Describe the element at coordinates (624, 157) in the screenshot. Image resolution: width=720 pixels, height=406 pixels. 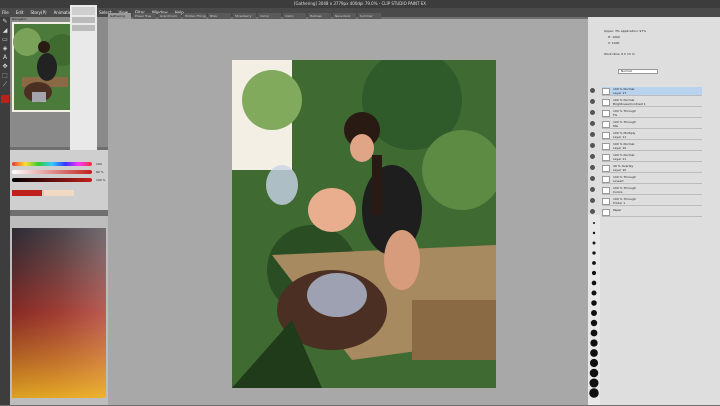
I see `layer-label: 100 % Normal Layer 11` at that location.